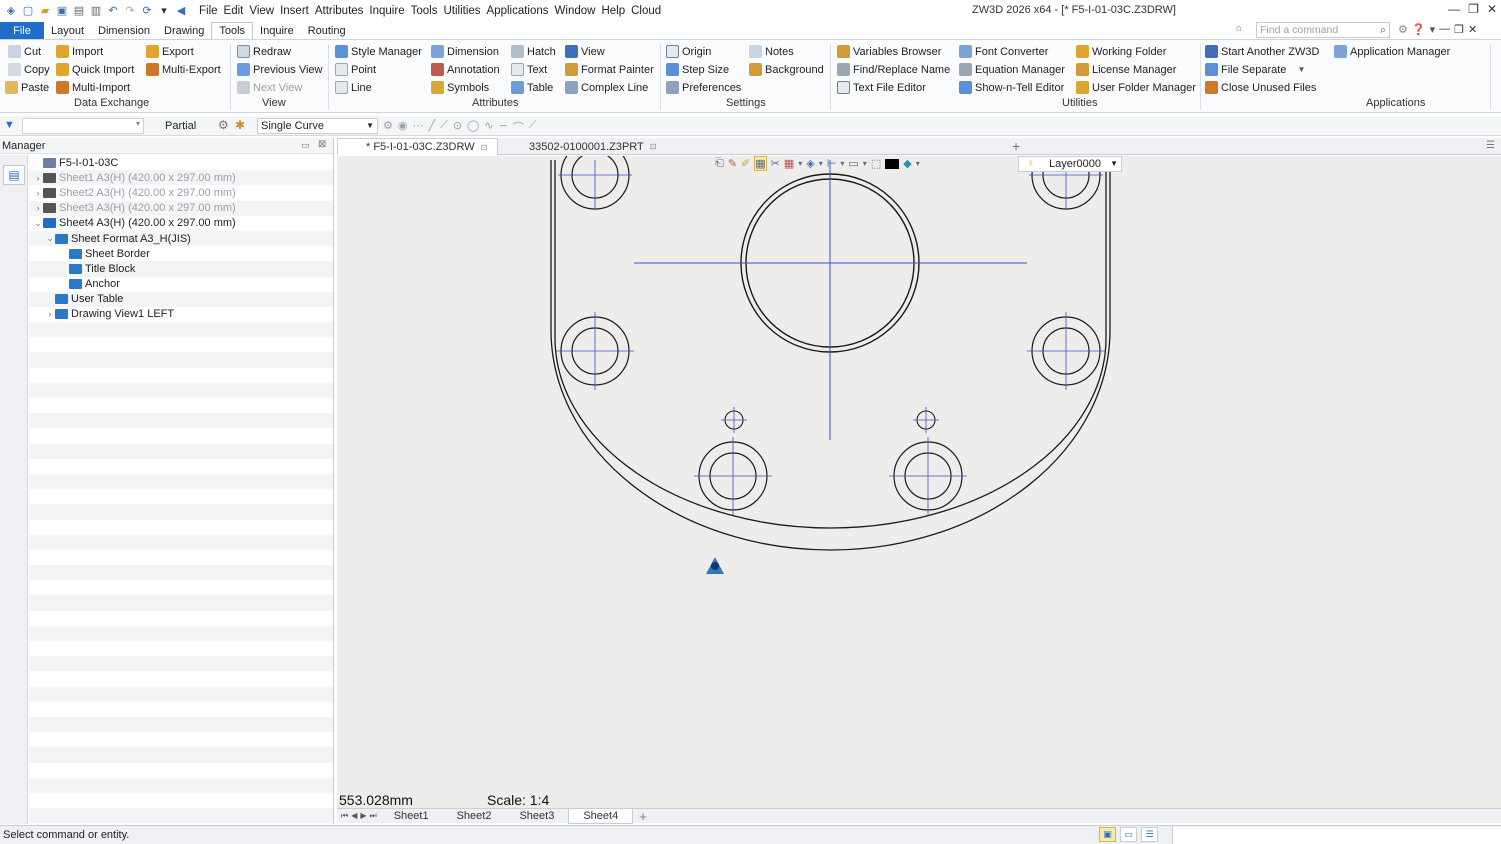  Describe the element at coordinates (1012, 69) in the screenshot. I see `equation-manager-button: Equation Manager` at that location.